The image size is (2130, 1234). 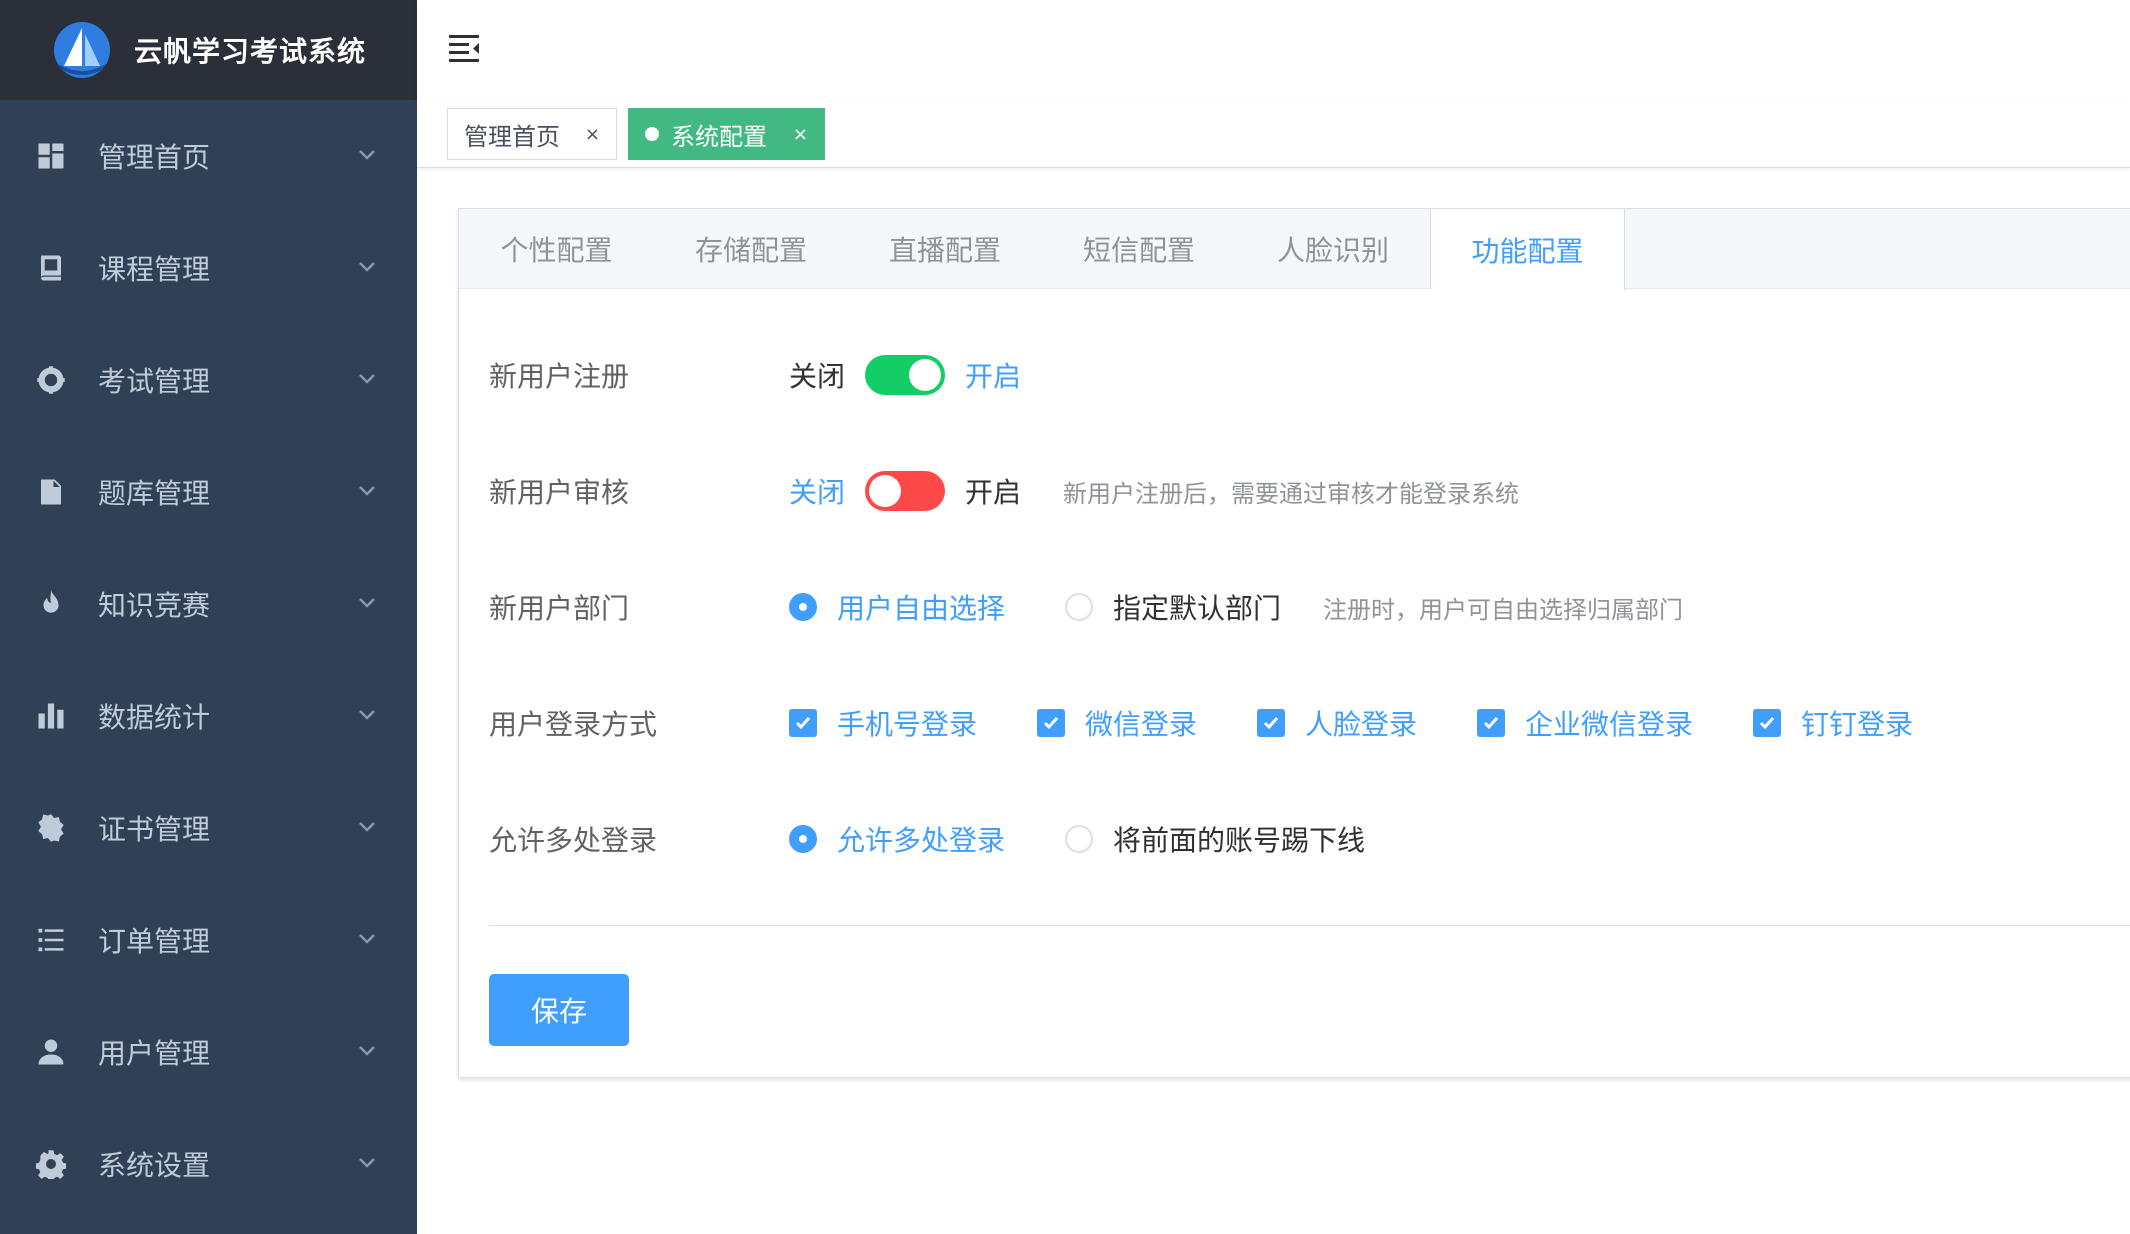 What do you see at coordinates (1291, 493) in the screenshot?
I see `audit-hint: 新用户注册后，需要通过审核才能登录系统` at bounding box center [1291, 493].